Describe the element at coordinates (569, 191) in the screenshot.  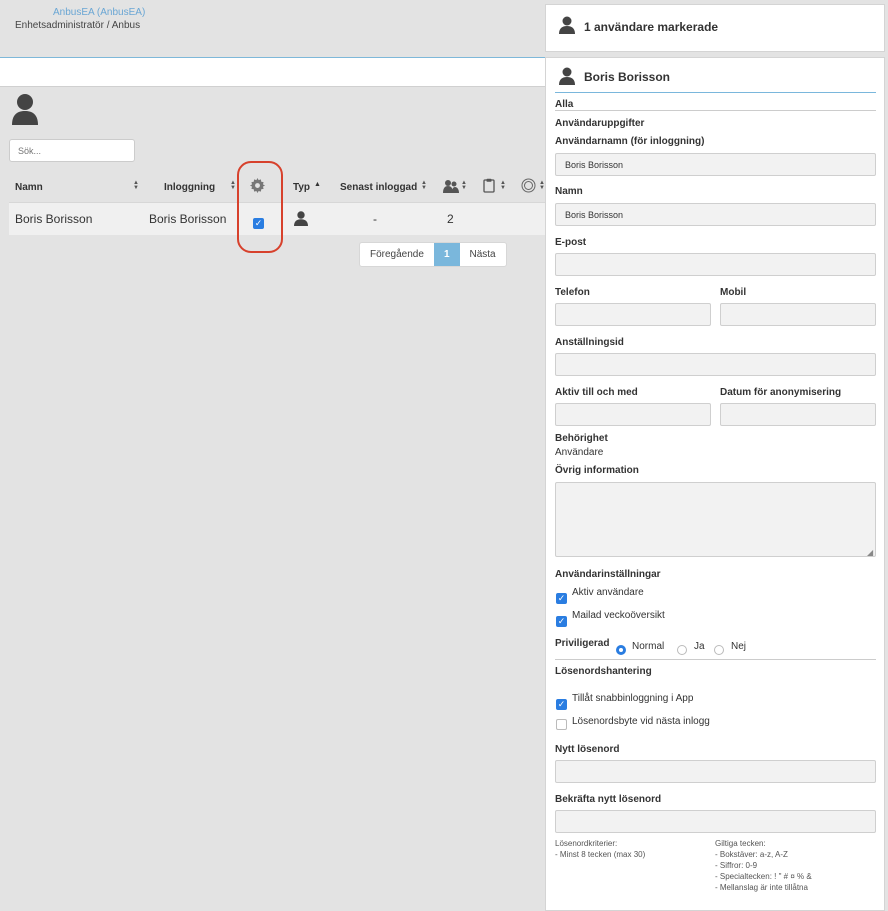
I see `name-label: Namn` at that location.